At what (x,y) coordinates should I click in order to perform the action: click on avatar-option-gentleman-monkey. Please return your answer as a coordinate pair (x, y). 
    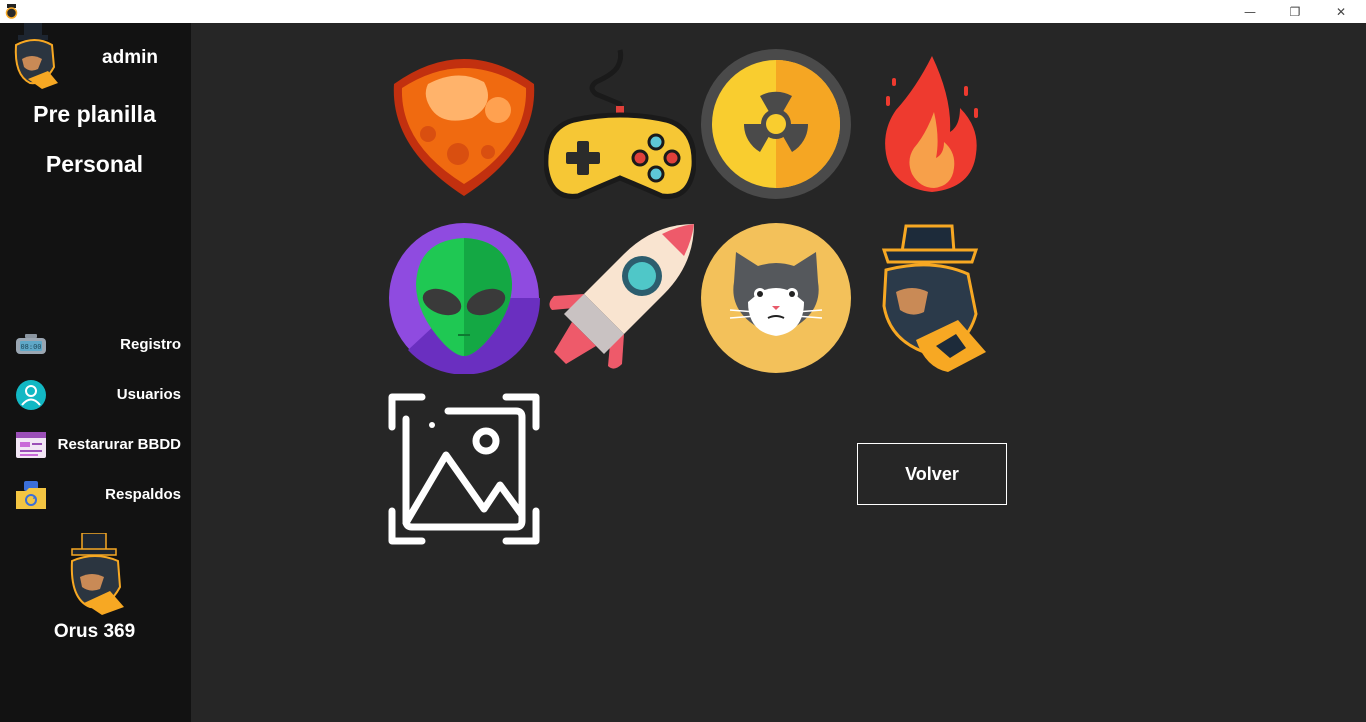
    Looking at the image, I should click on (932, 298).